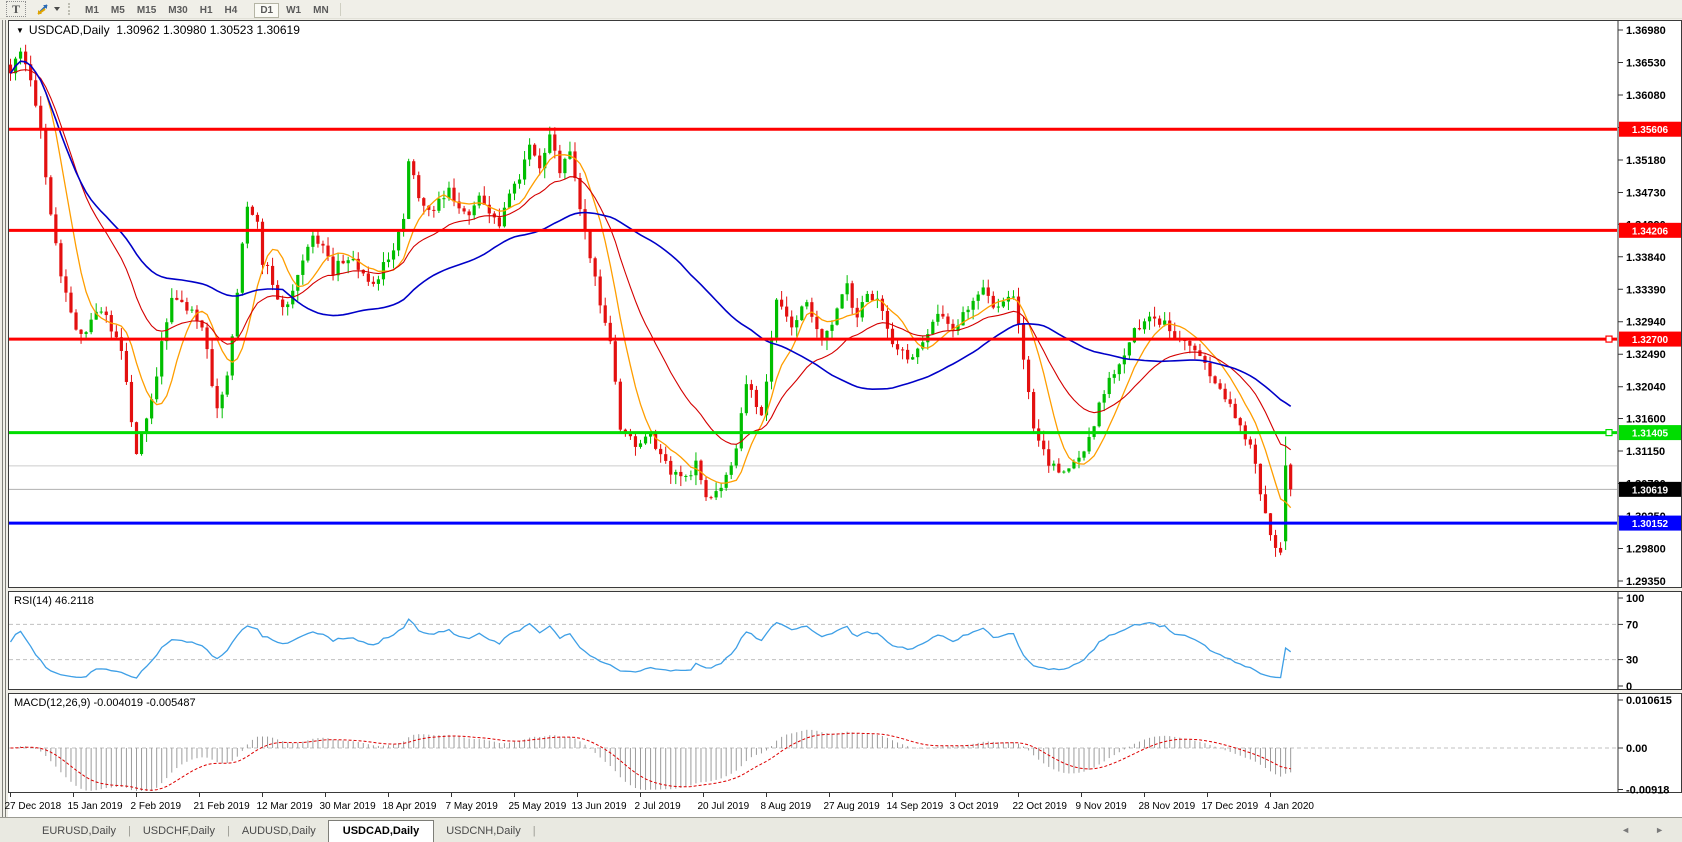 This screenshot has height=842, width=1682. Describe the element at coordinates (1646, 31) in the screenshot. I see `svg-text: 1.36980` at that location.